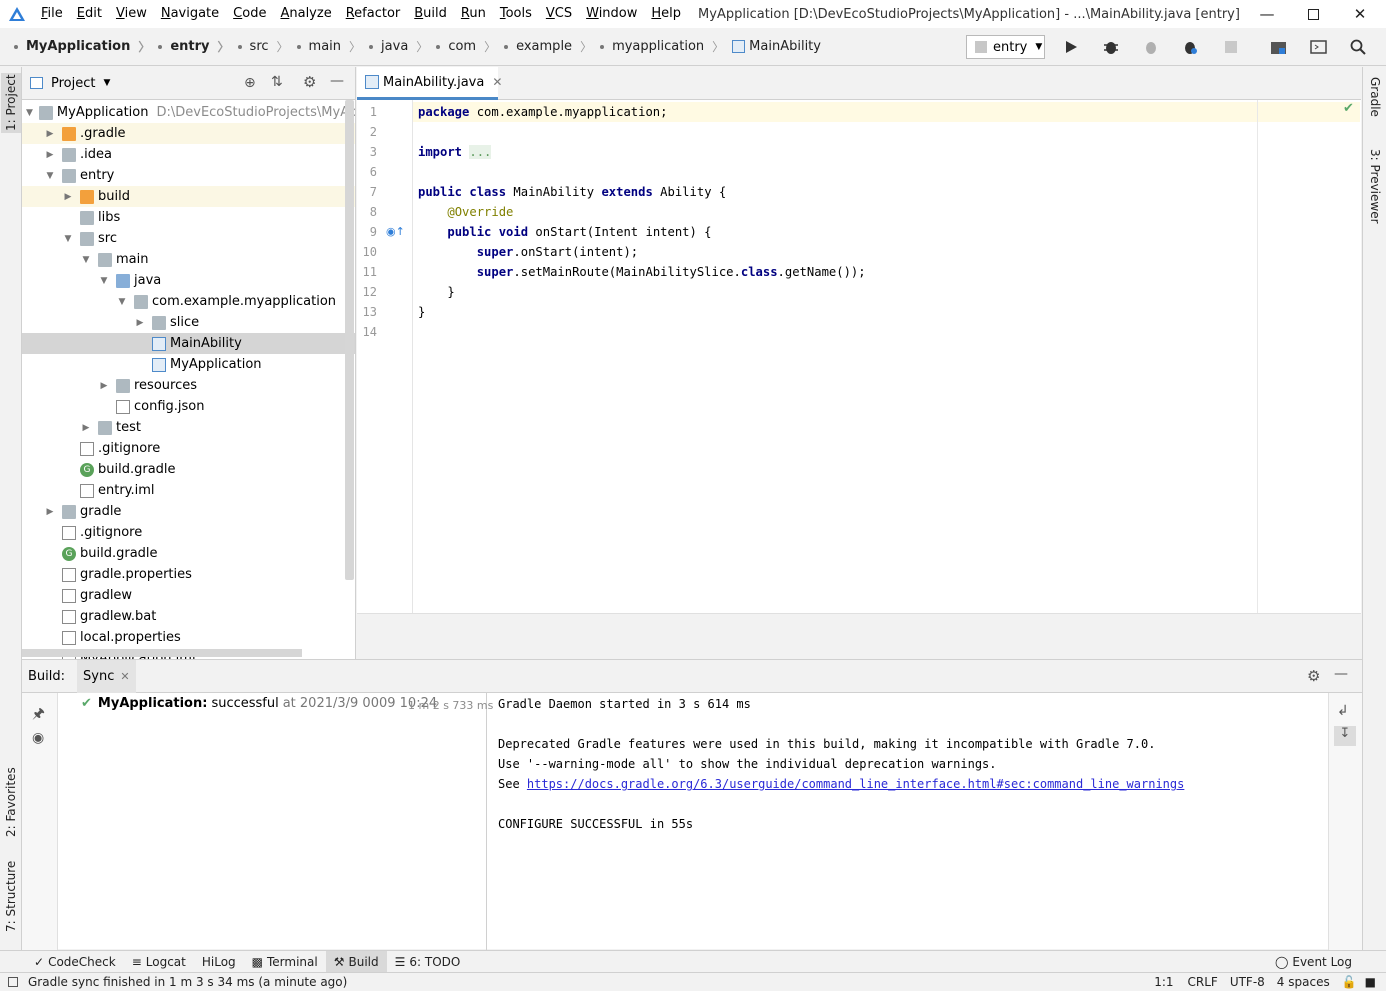 The height and width of the screenshot is (991, 1386). What do you see at coordinates (1247, 982) in the screenshot?
I see `file-encoding: UTF-8` at bounding box center [1247, 982].